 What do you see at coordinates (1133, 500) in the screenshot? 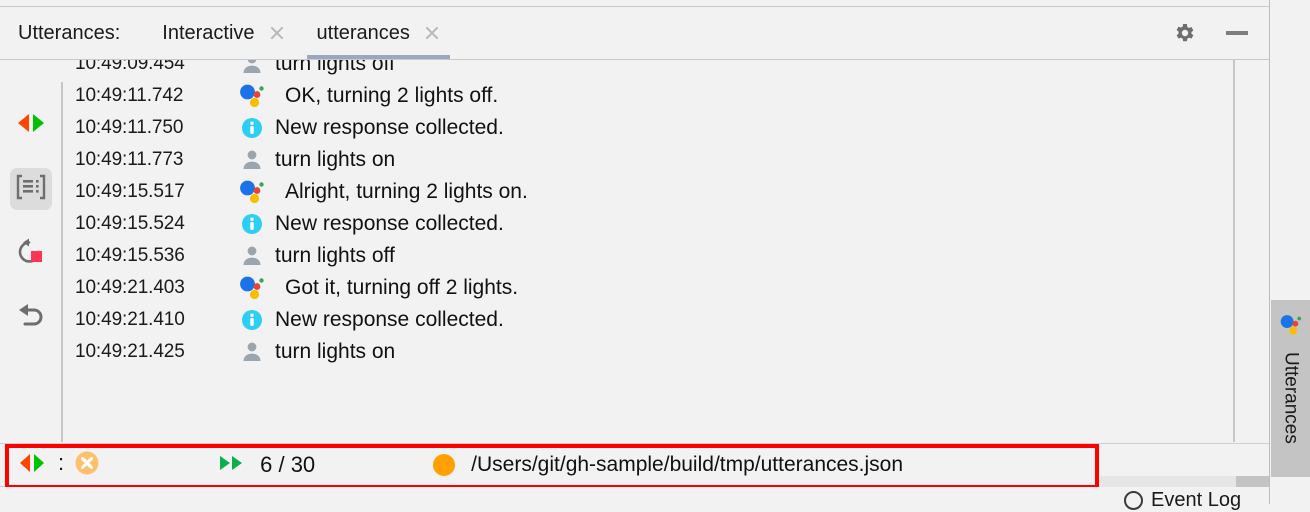
I see `circle-icon` at bounding box center [1133, 500].